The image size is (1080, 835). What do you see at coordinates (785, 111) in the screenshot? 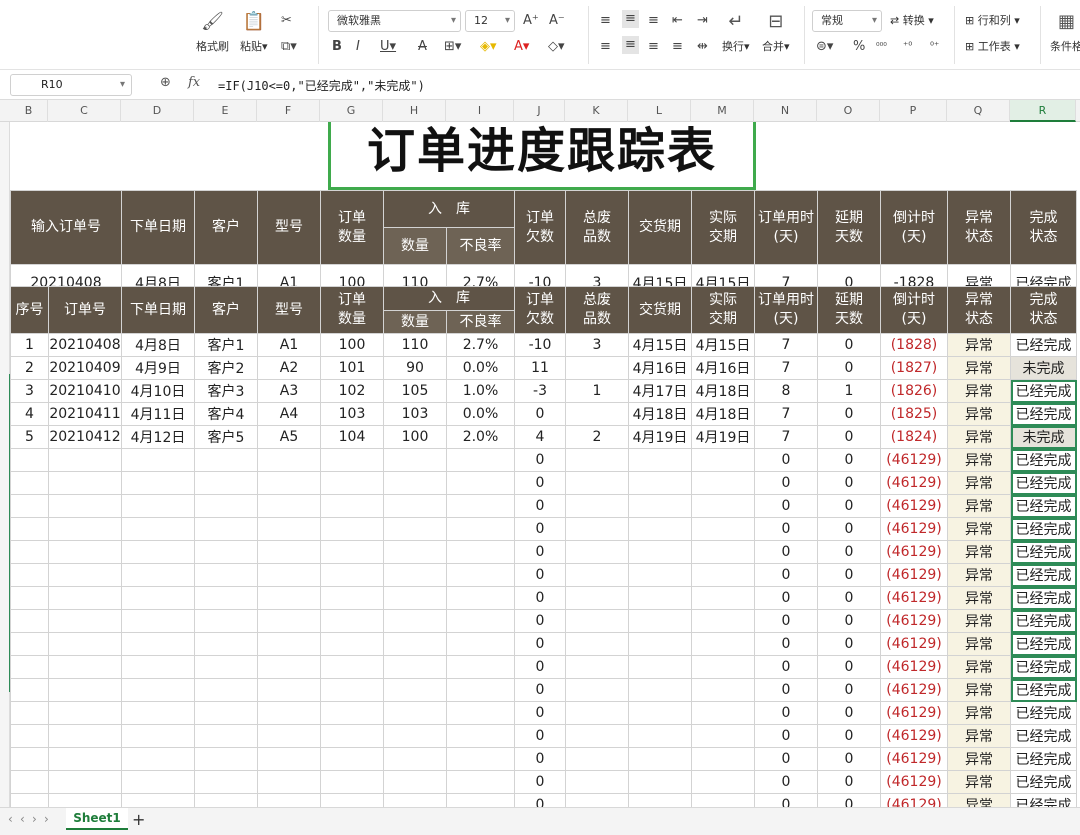
I see `column-header-n: N` at bounding box center [785, 111].